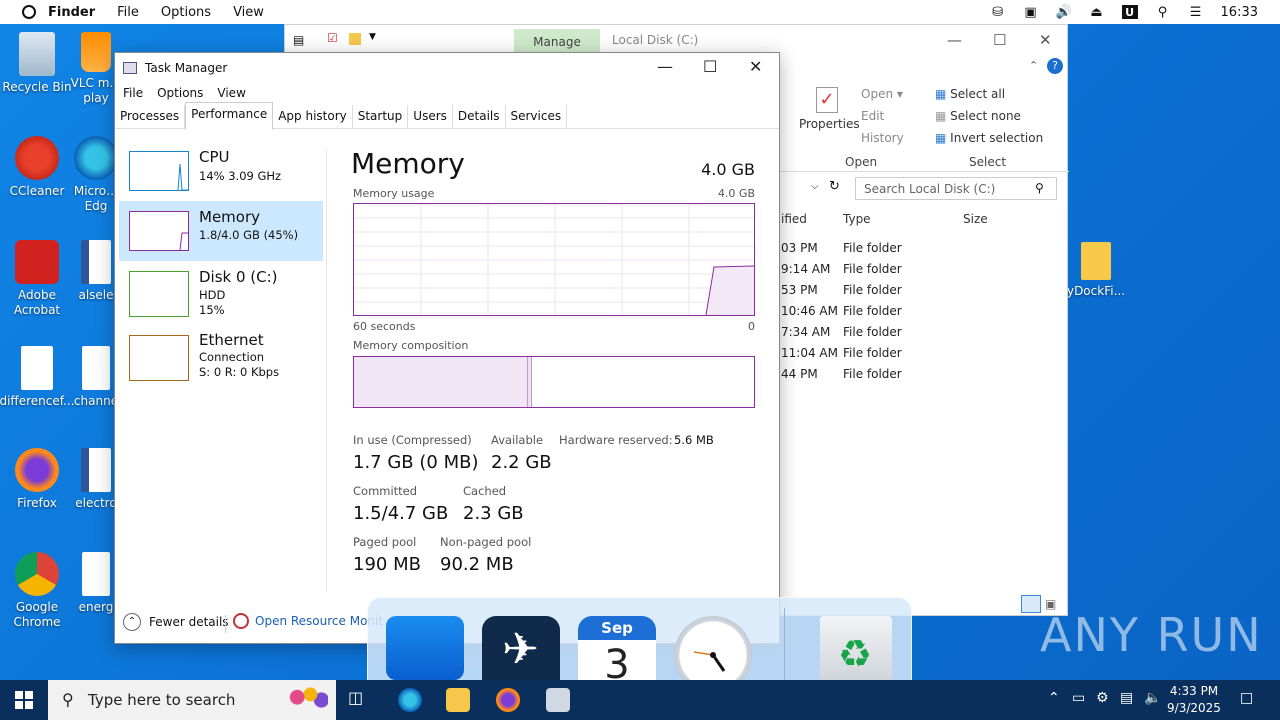 This screenshot has height=720, width=1280. I want to click on task-view-icon: ◫, so click(360, 700).